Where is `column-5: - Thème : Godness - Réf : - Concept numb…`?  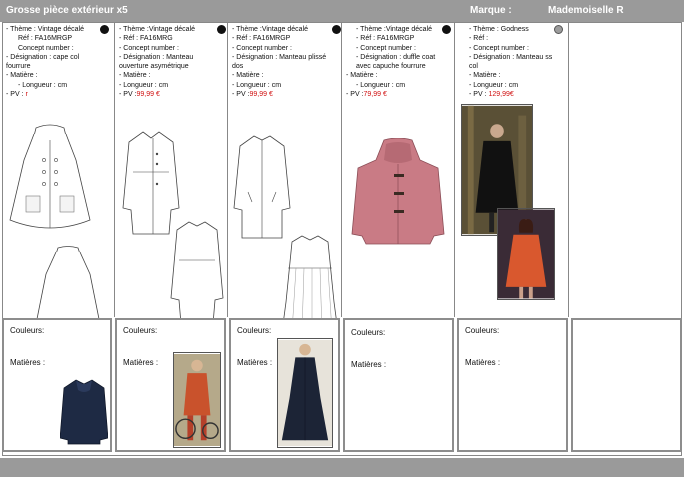 column-5: - Thème : Godness - Réf : - Concept numb… is located at coordinates (512, 169).